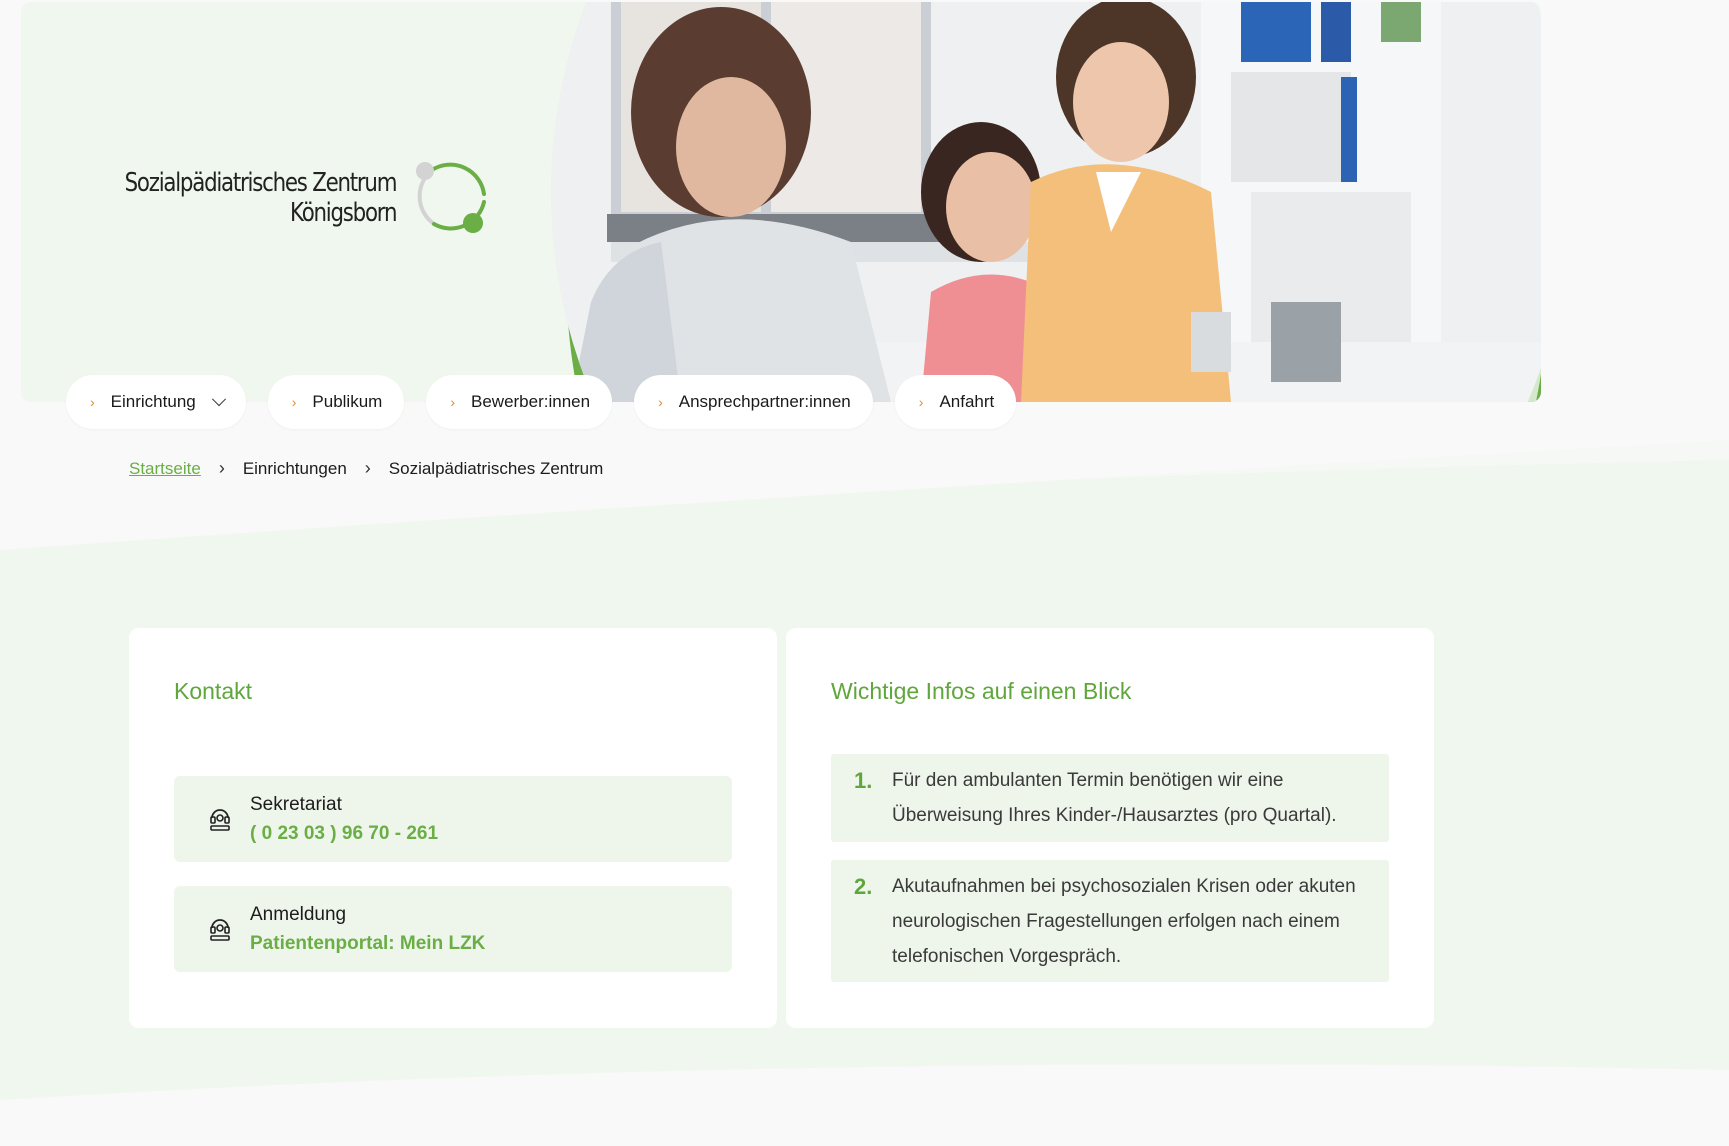 This screenshot has width=1729, height=1146. I want to click on patientenportal-link: Patientenportal: Mein LZK, so click(367, 944).